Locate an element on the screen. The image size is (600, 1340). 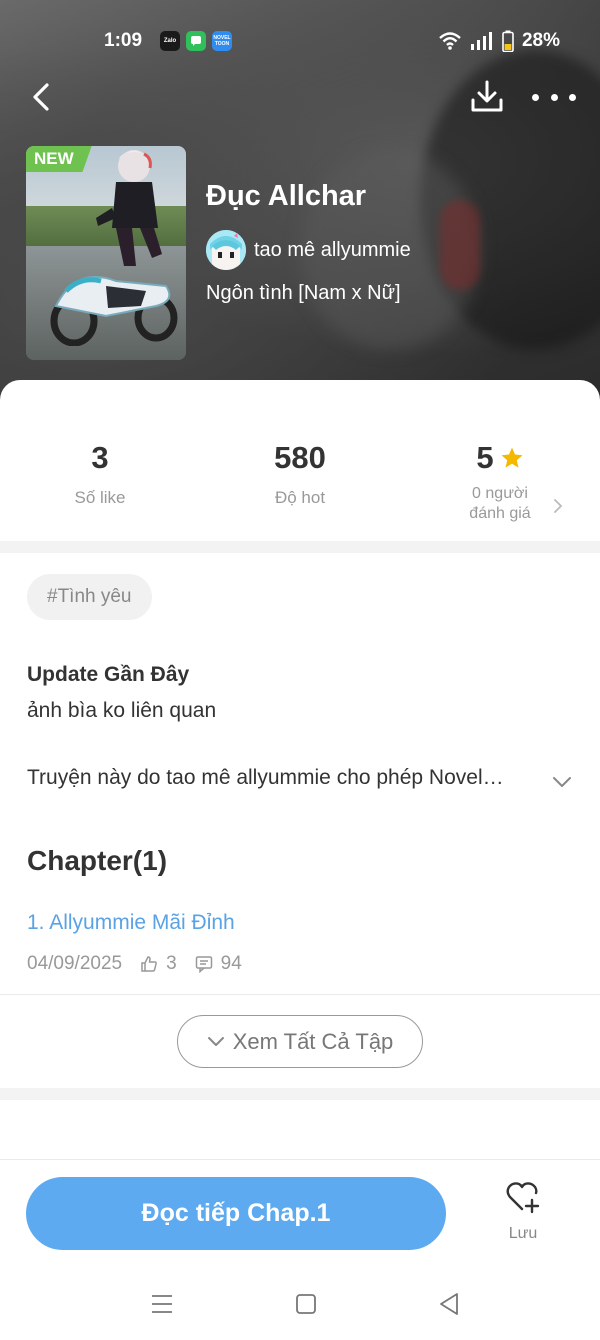
star-icon is located at coordinates (512, 457).